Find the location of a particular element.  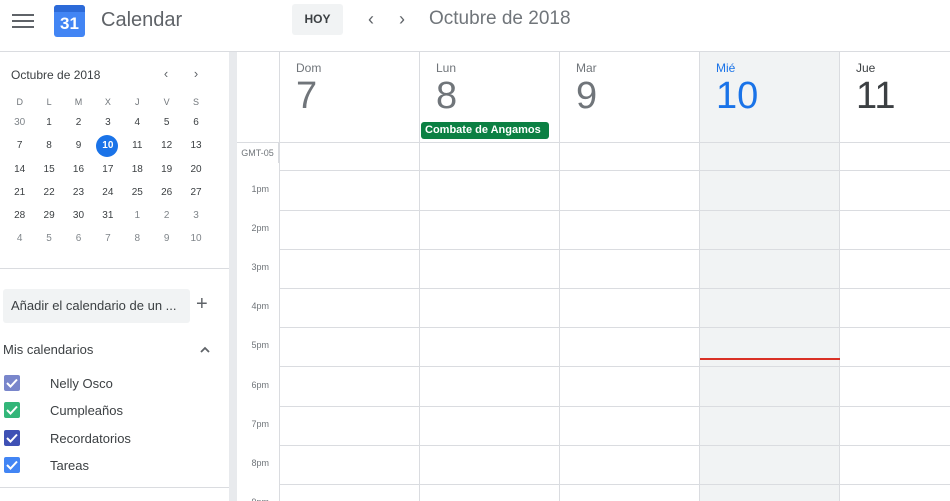

mini-calendar-day-number: 10 is located at coordinates (108, 146).